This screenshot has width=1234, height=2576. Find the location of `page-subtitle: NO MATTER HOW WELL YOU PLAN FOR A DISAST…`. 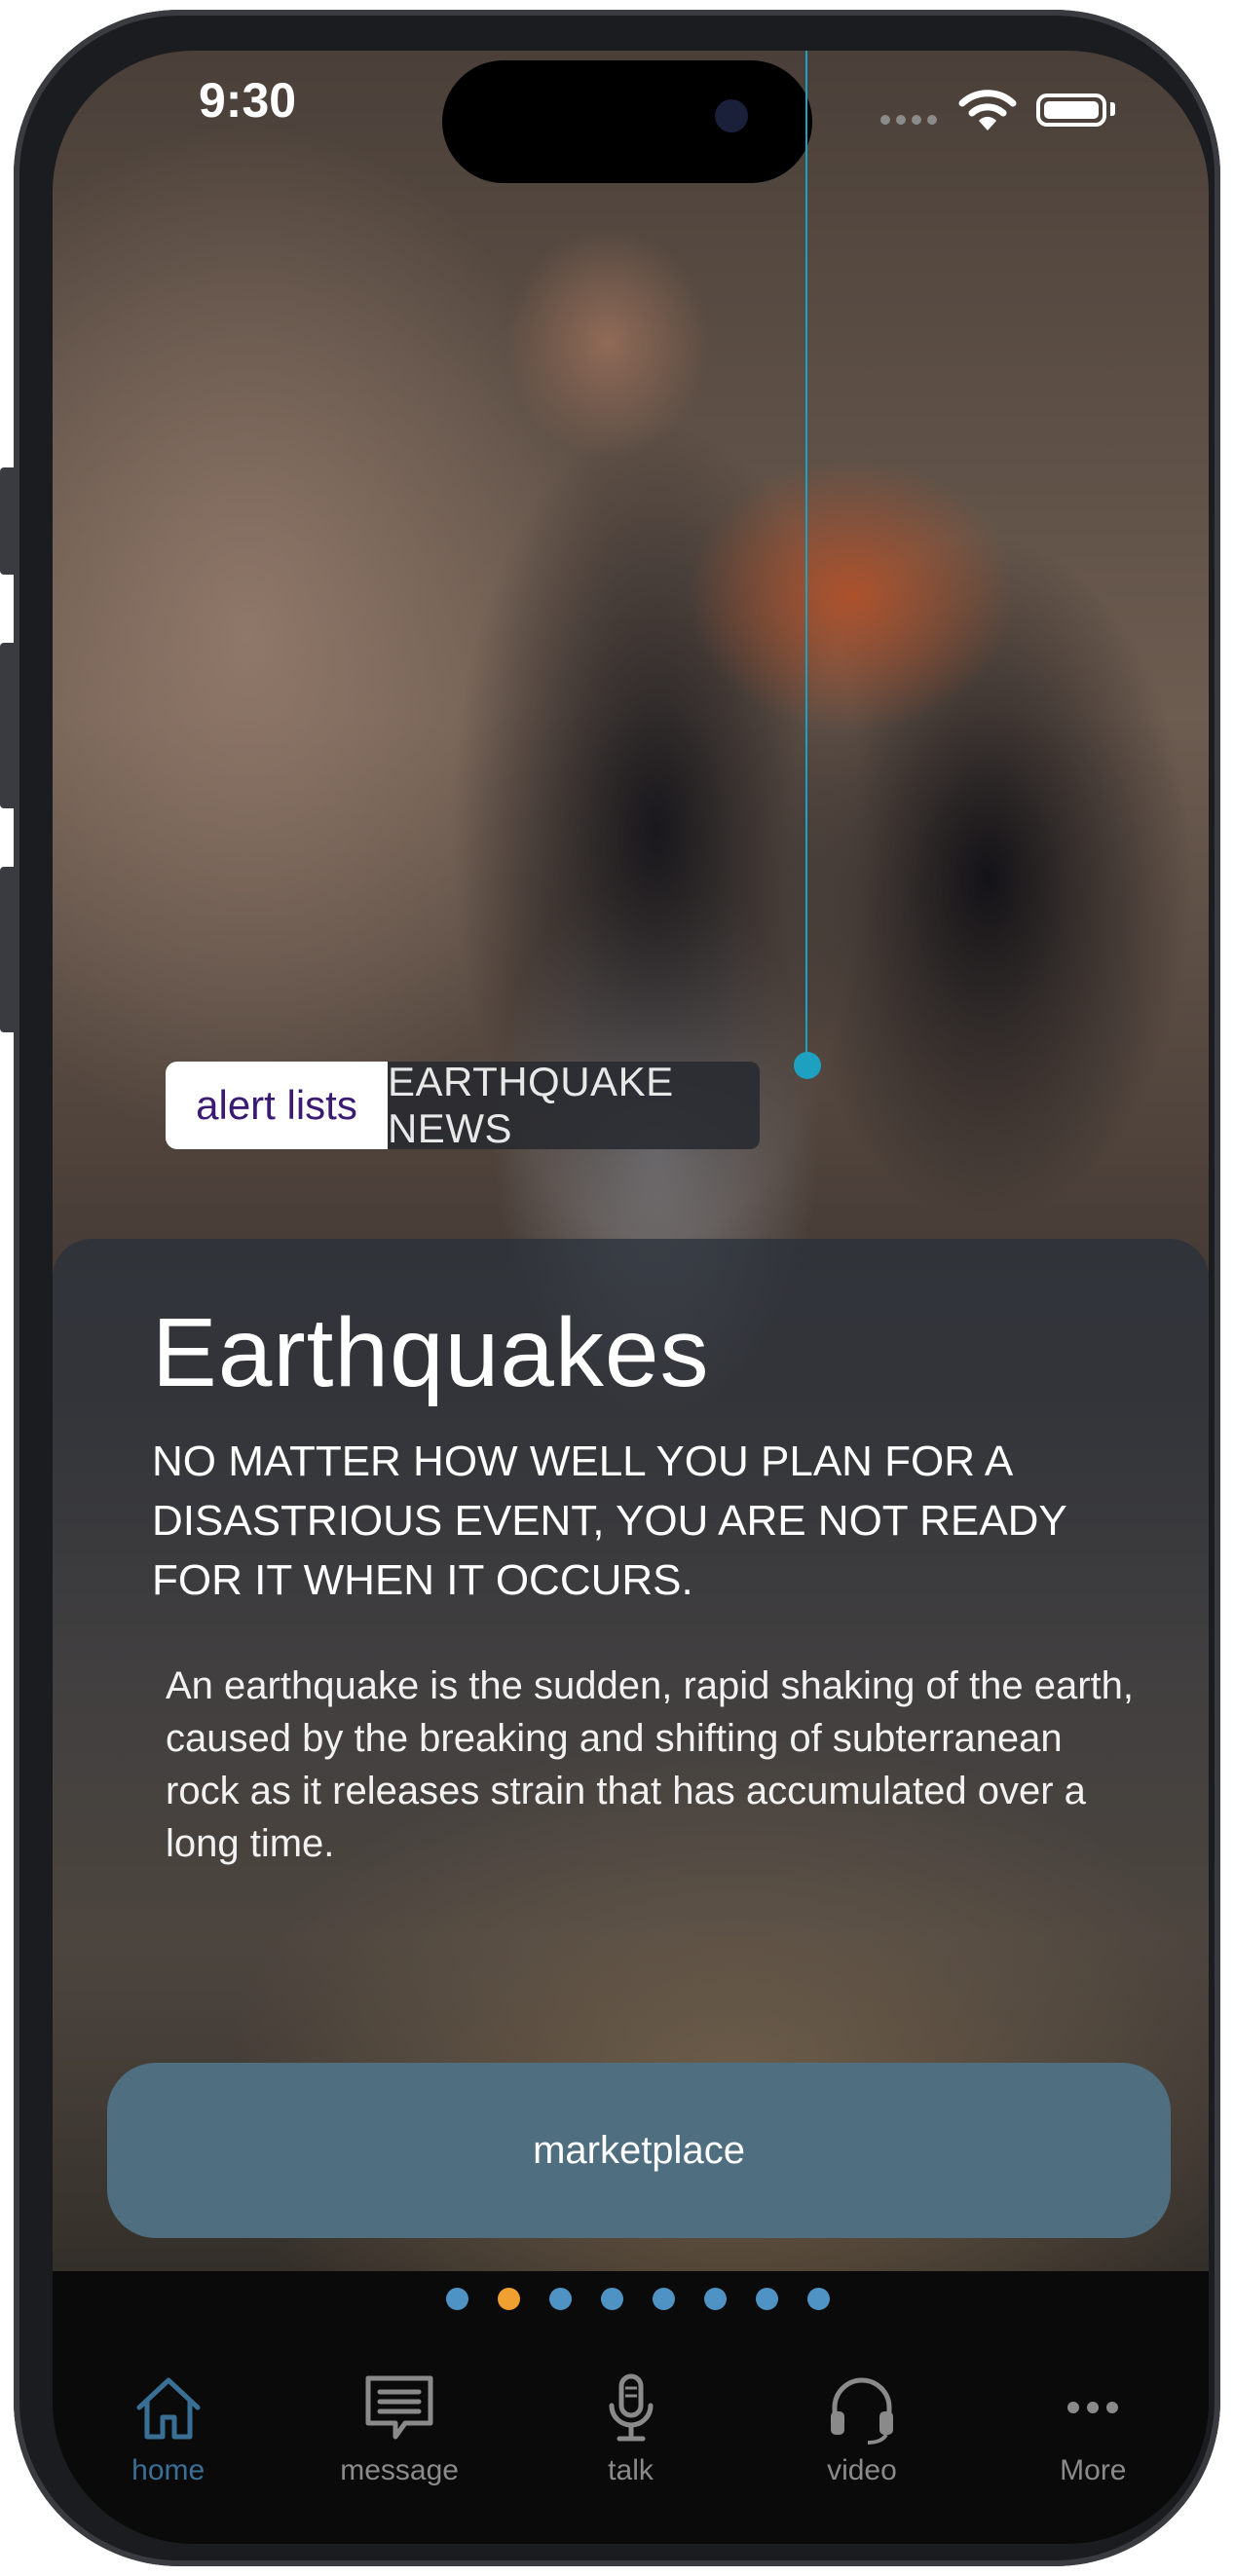

page-subtitle: NO MATTER HOW WELL YOU PLAN FOR A DISAST… is located at coordinates (609, 1520).